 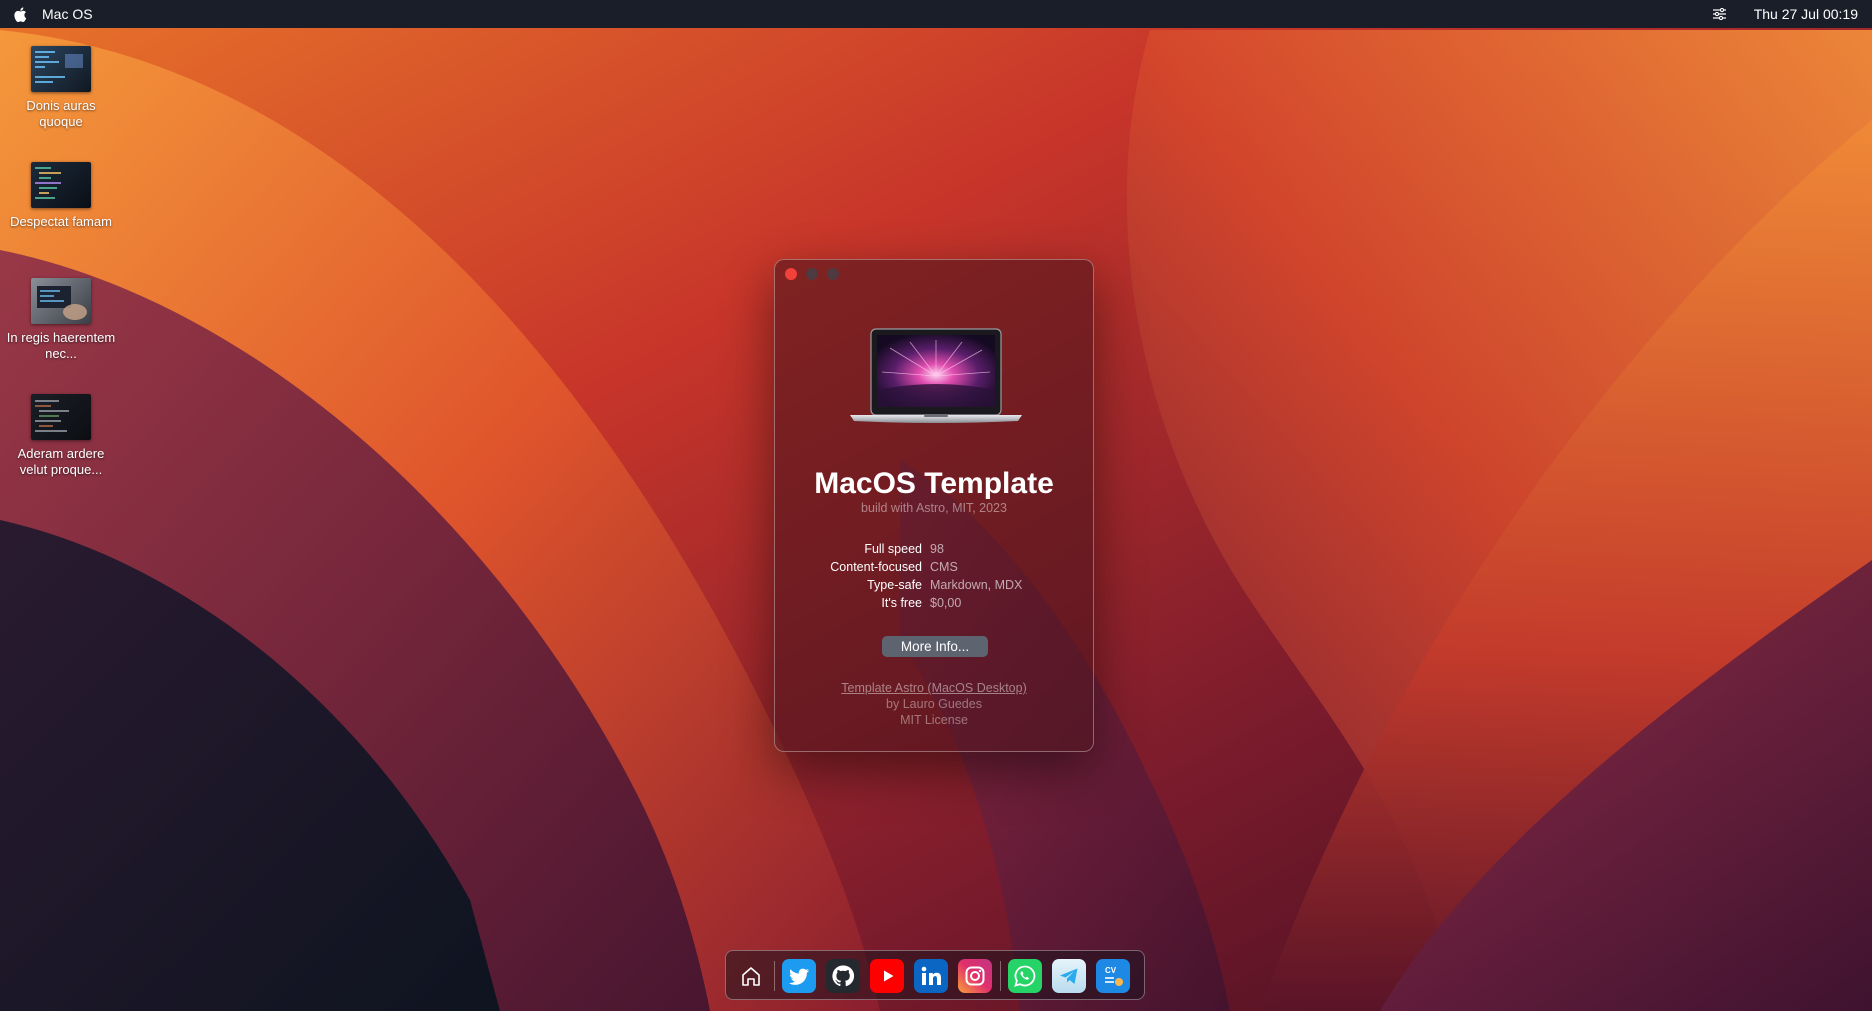 I want to click on minimize-button, so click(x=812, y=274).